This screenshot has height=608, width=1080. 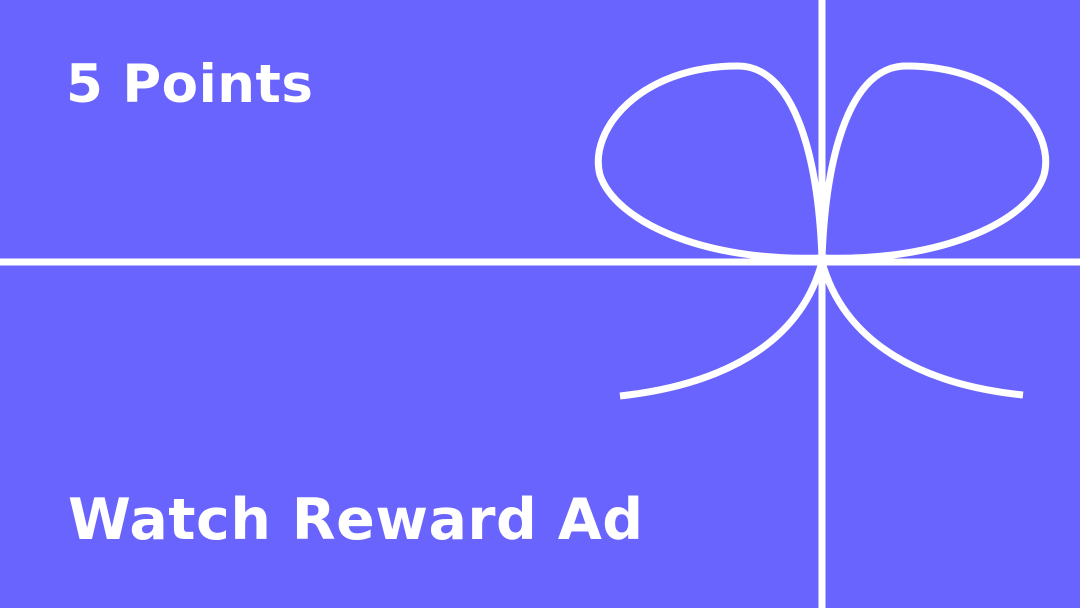 What do you see at coordinates (710, 162) in the screenshot?
I see `bow-left-loop` at bounding box center [710, 162].